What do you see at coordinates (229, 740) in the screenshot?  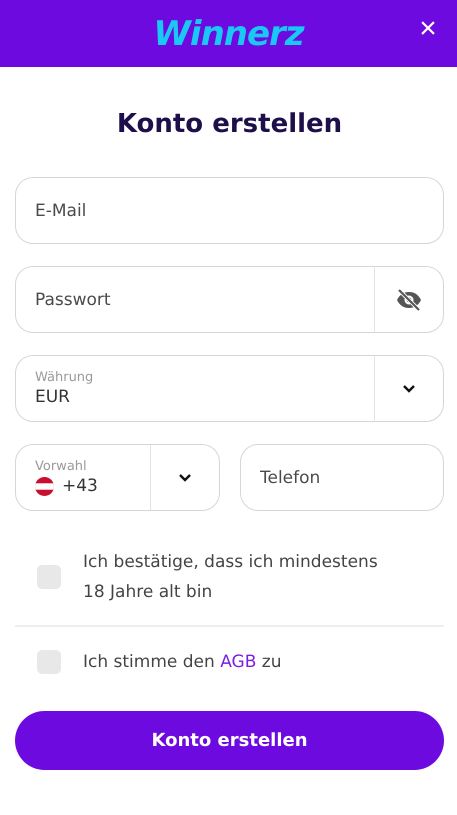 I see `create-account-button: Konto erstellen` at bounding box center [229, 740].